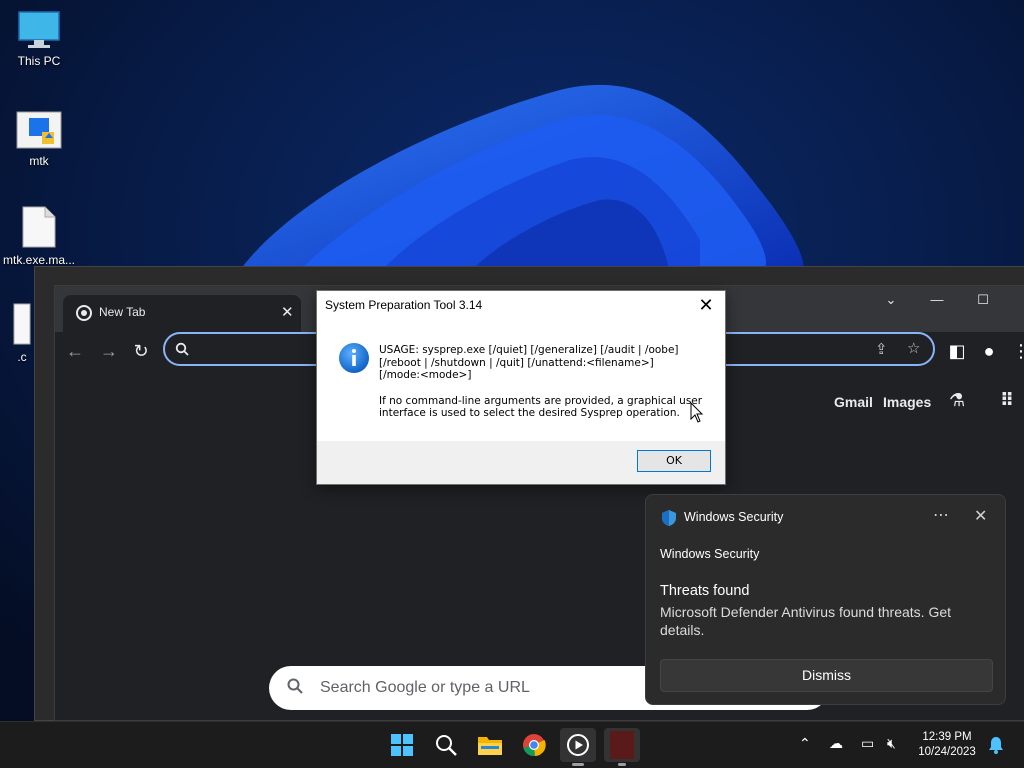 The image size is (1024, 768). What do you see at coordinates (674, 461) in the screenshot?
I see `ok-button: OK` at bounding box center [674, 461].